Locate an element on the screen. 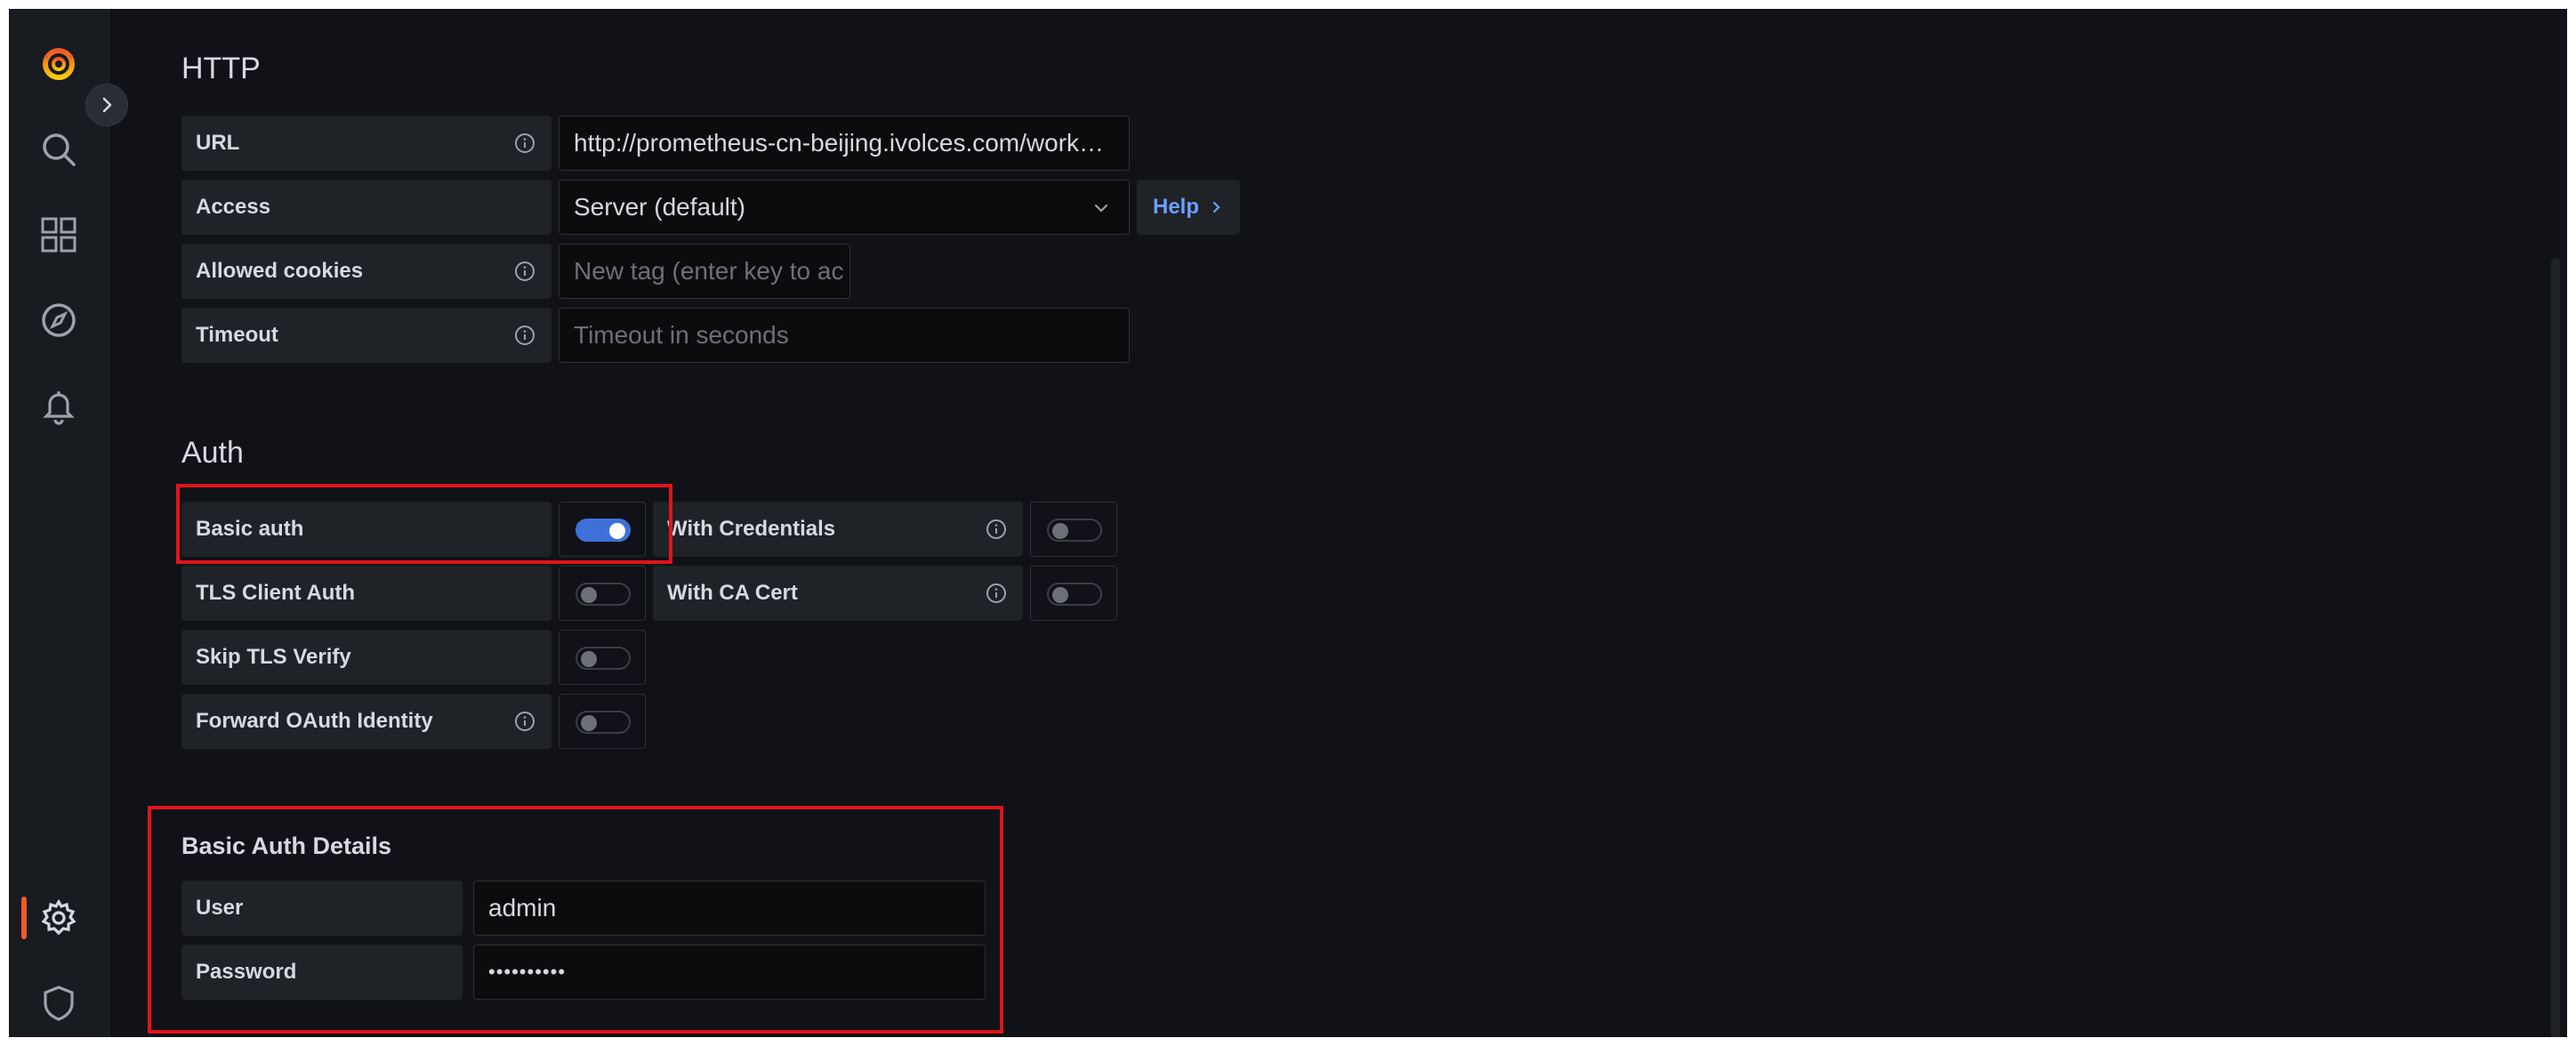  http-section-title: HTTP is located at coordinates (221, 68).